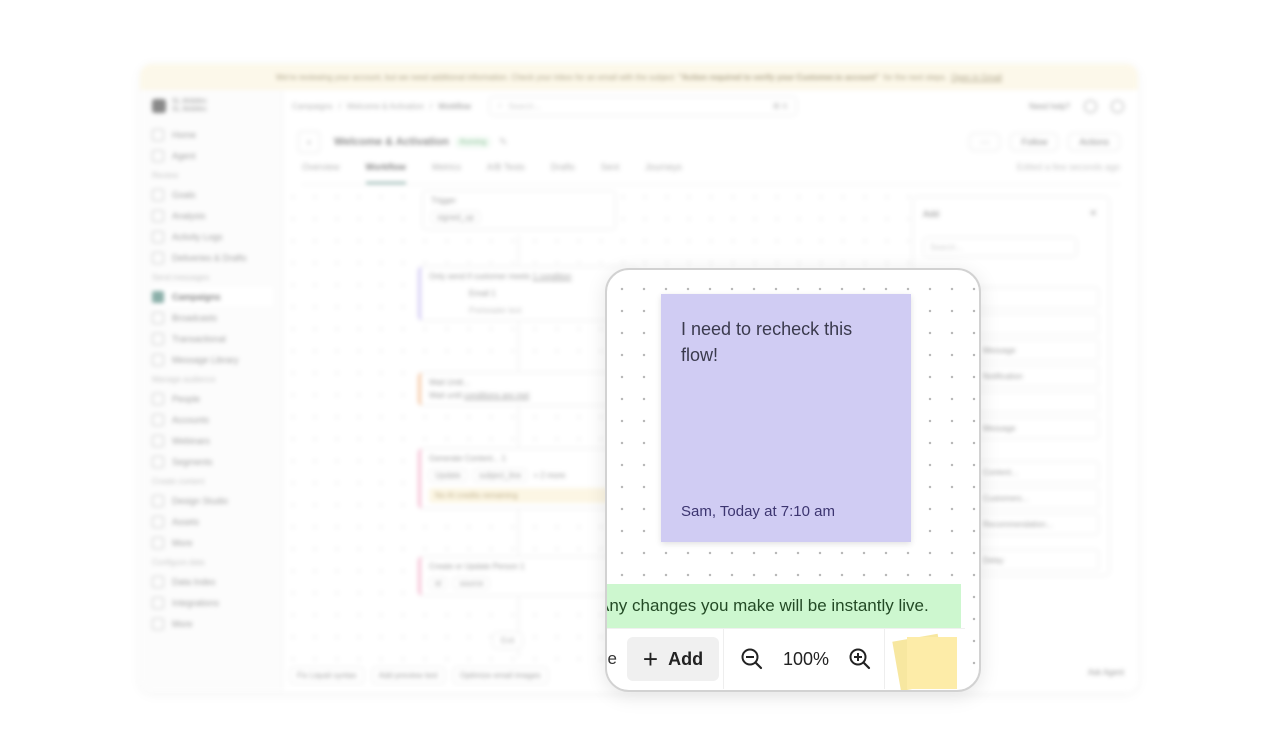 Image resolution: width=1280 pixels, height=754 pixels. I want to click on more-icon, so click(158, 542).